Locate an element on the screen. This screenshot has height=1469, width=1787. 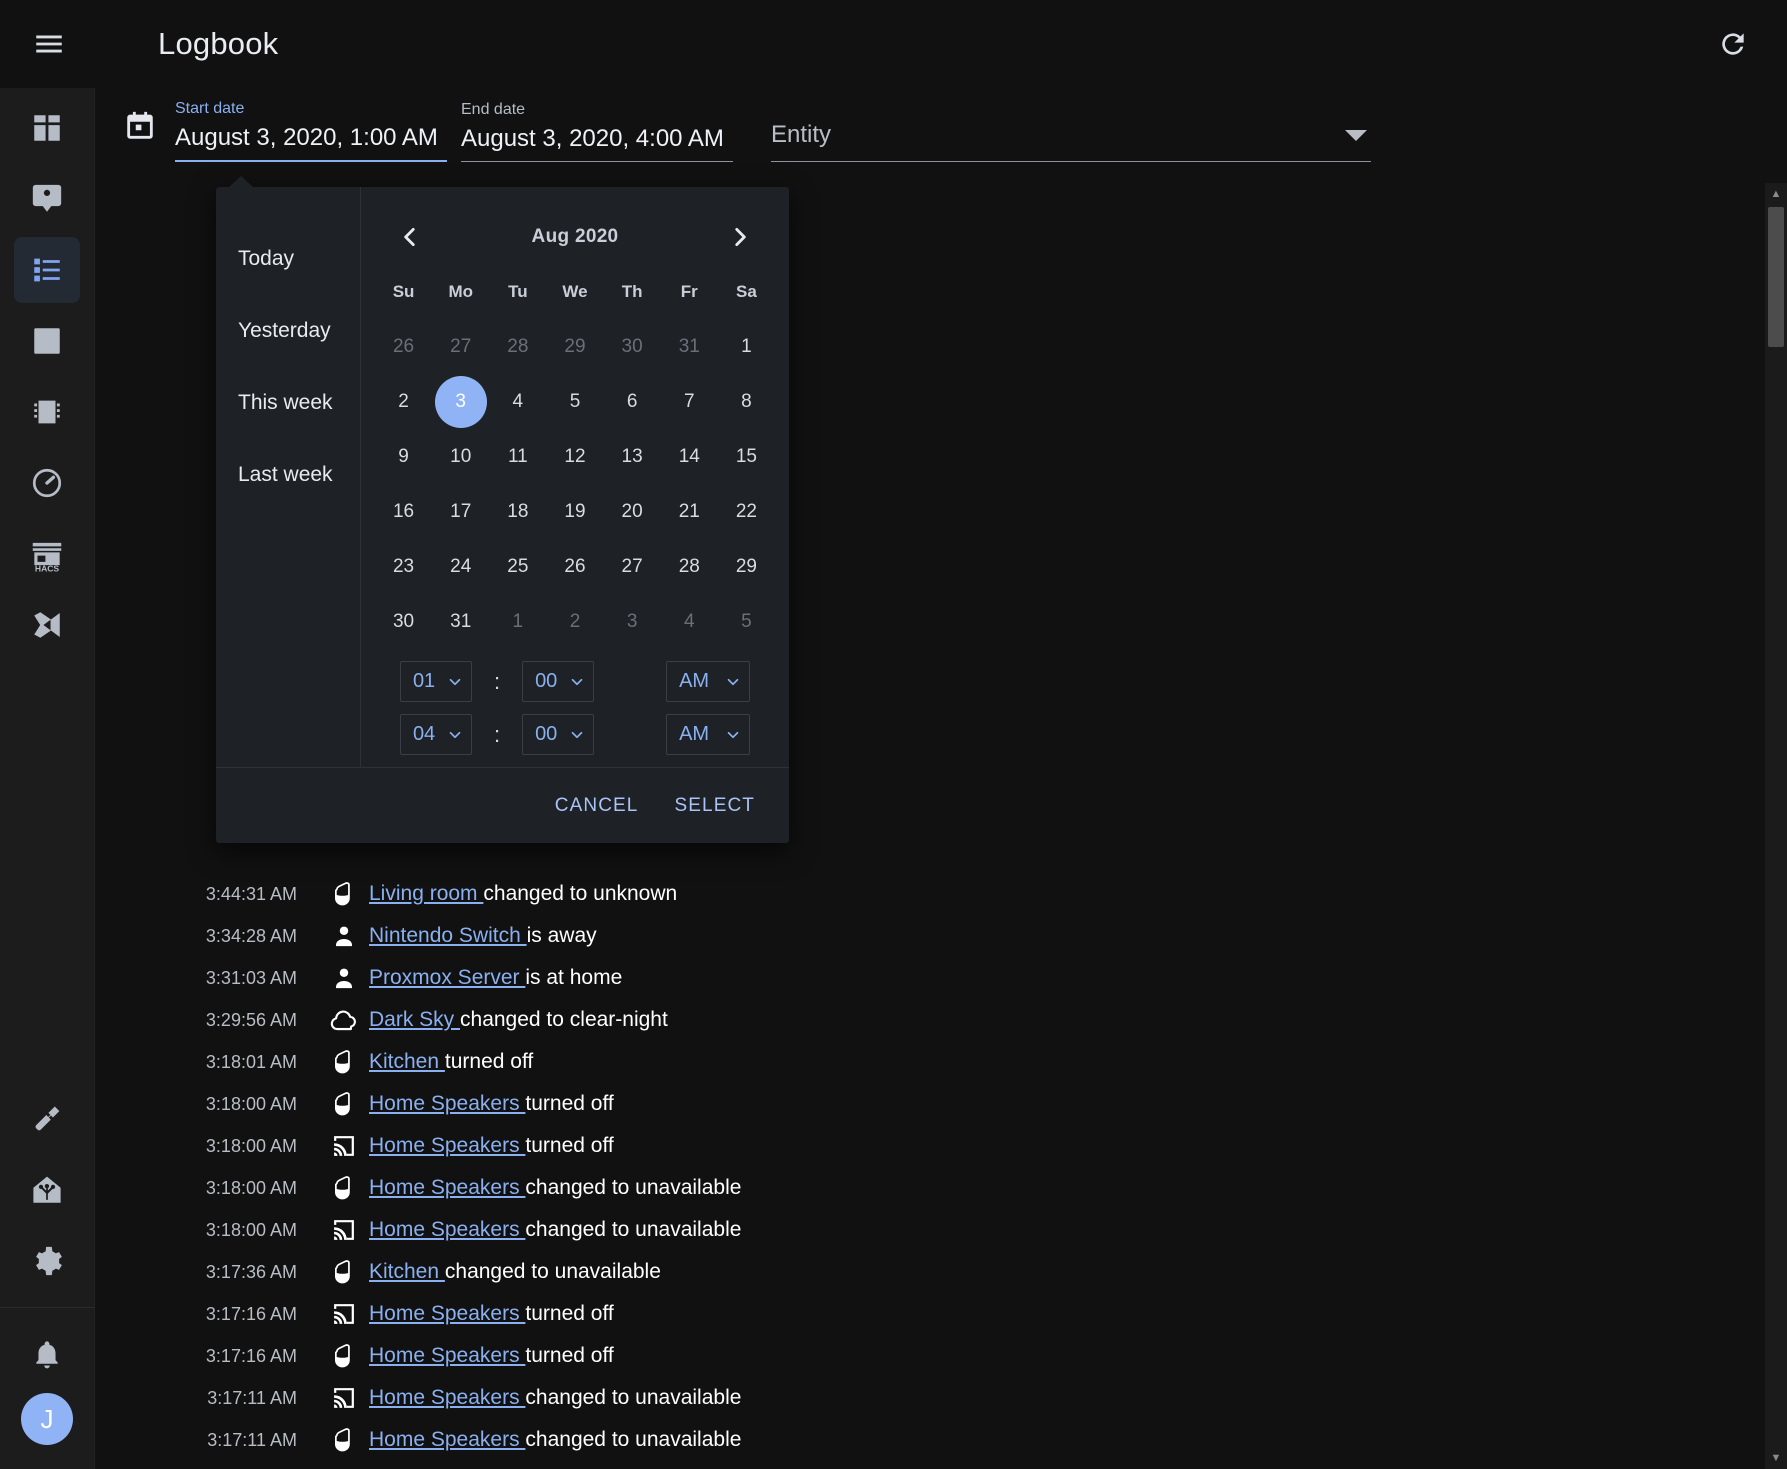
calendar-day: 6 is located at coordinates (632, 401).